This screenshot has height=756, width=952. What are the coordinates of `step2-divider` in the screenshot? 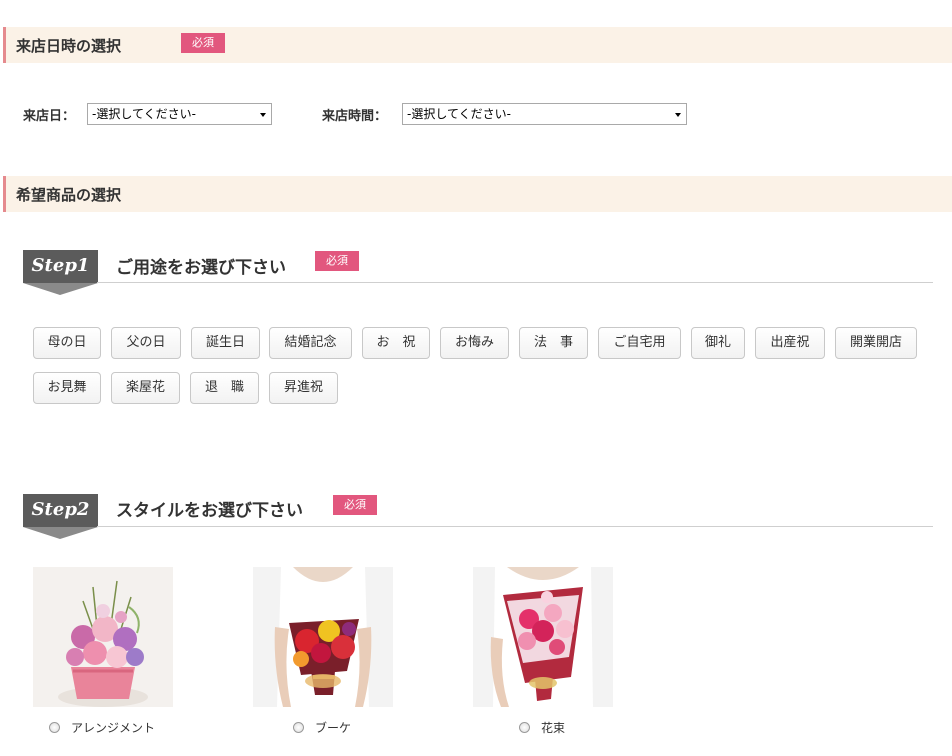 It's located at (515, 526).